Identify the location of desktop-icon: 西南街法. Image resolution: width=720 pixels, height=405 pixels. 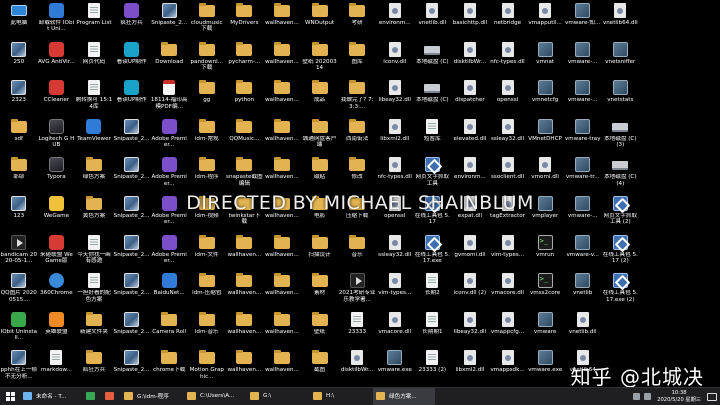
(357, 135).